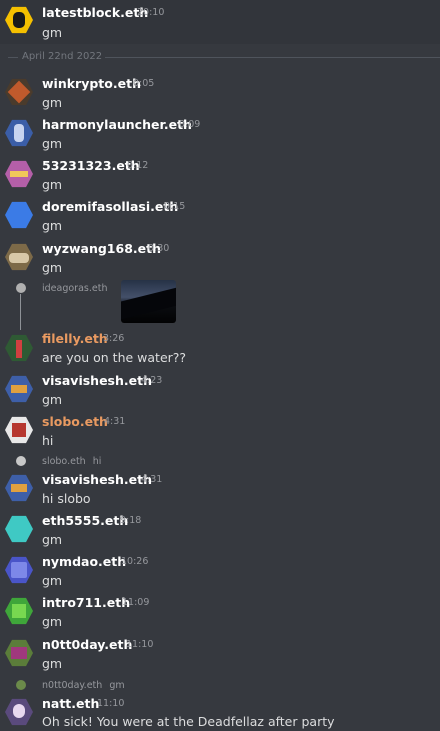 Image resolution: width=440 pixels, height=731 pixels. What do you see at coordinates (135, 561) in the screenshot?
I see `timestamp: 10:26` at bounding box center [135, 561].